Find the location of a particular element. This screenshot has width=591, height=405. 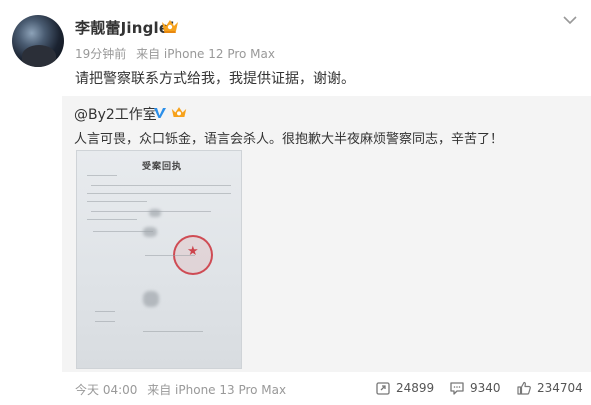

chevron-down-icon is located at coordinates (570, 20).